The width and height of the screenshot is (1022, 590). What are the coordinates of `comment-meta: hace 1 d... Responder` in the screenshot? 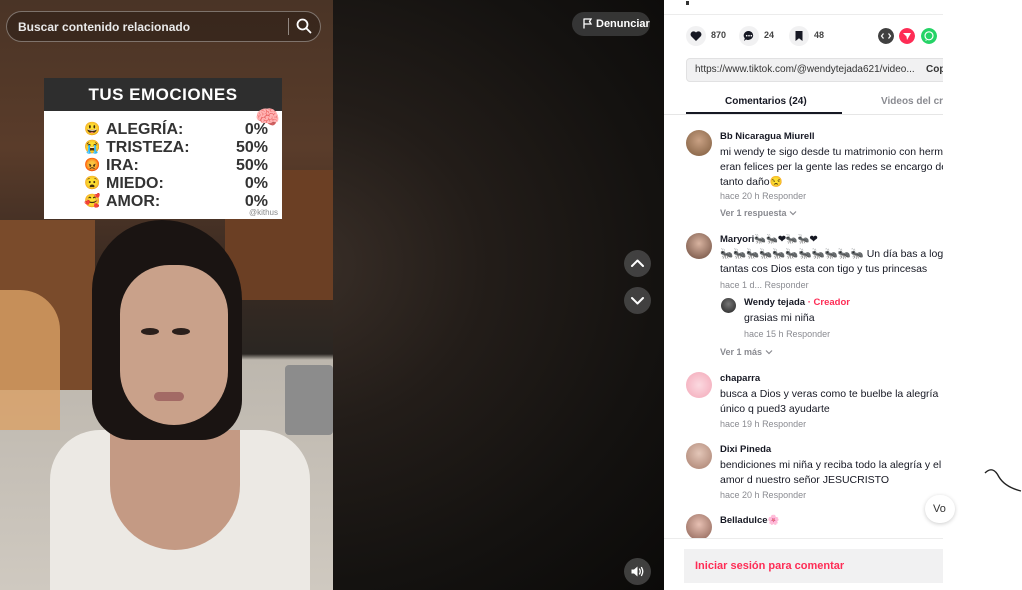 It's located at (764, 285).